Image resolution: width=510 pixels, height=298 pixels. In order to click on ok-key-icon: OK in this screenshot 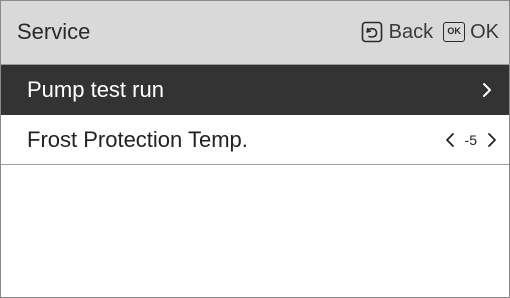, I will do `click(454, 32)`.